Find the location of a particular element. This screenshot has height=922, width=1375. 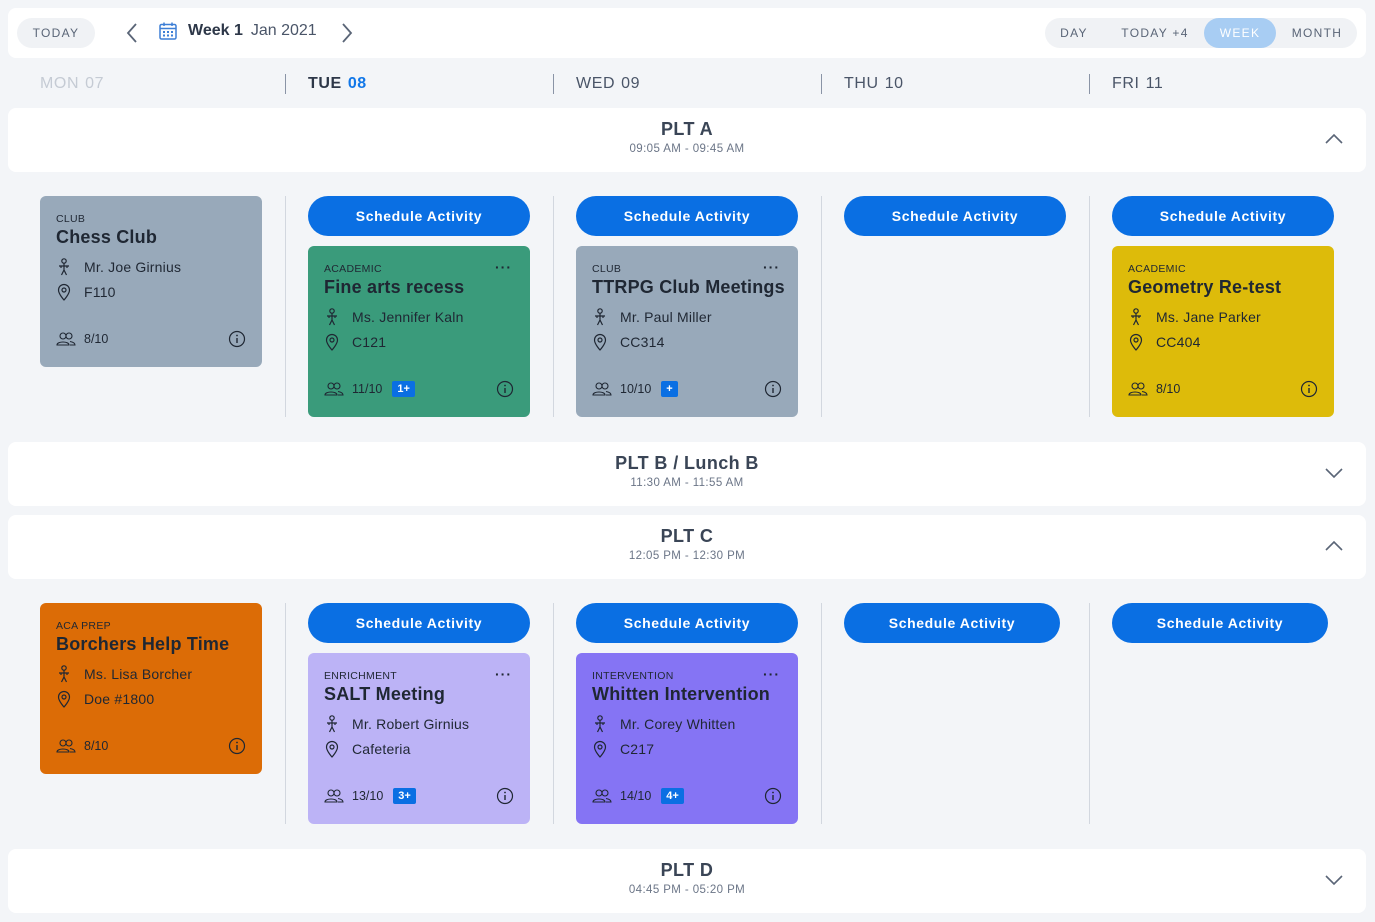

card-title: Whitten Intervention is located at coordinates (681, 694).